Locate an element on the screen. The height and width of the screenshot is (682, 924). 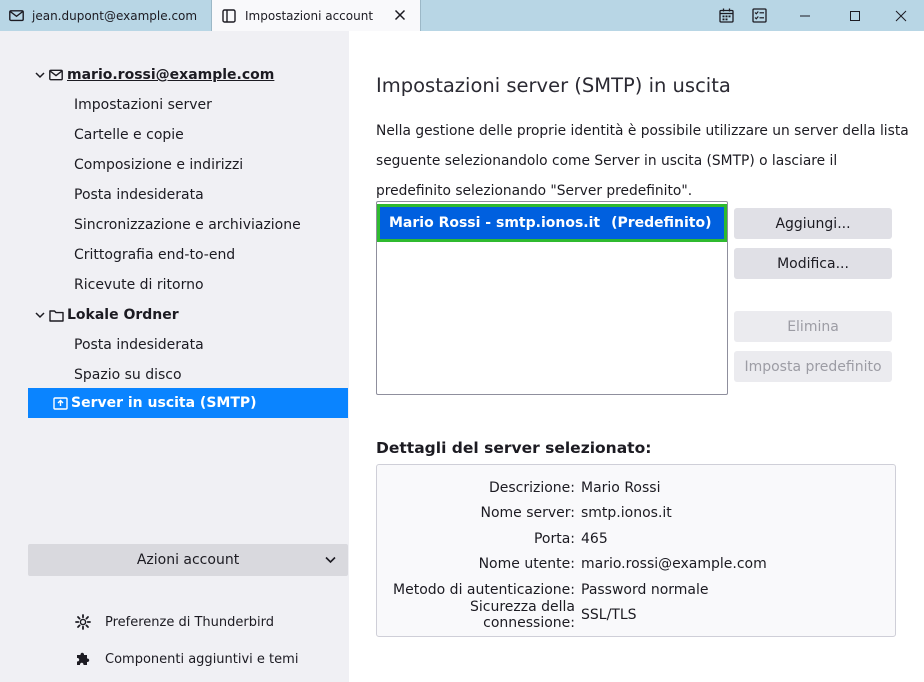
sidebar-item-server-settings: Impostazioni server is located at coordinates (188, 105).